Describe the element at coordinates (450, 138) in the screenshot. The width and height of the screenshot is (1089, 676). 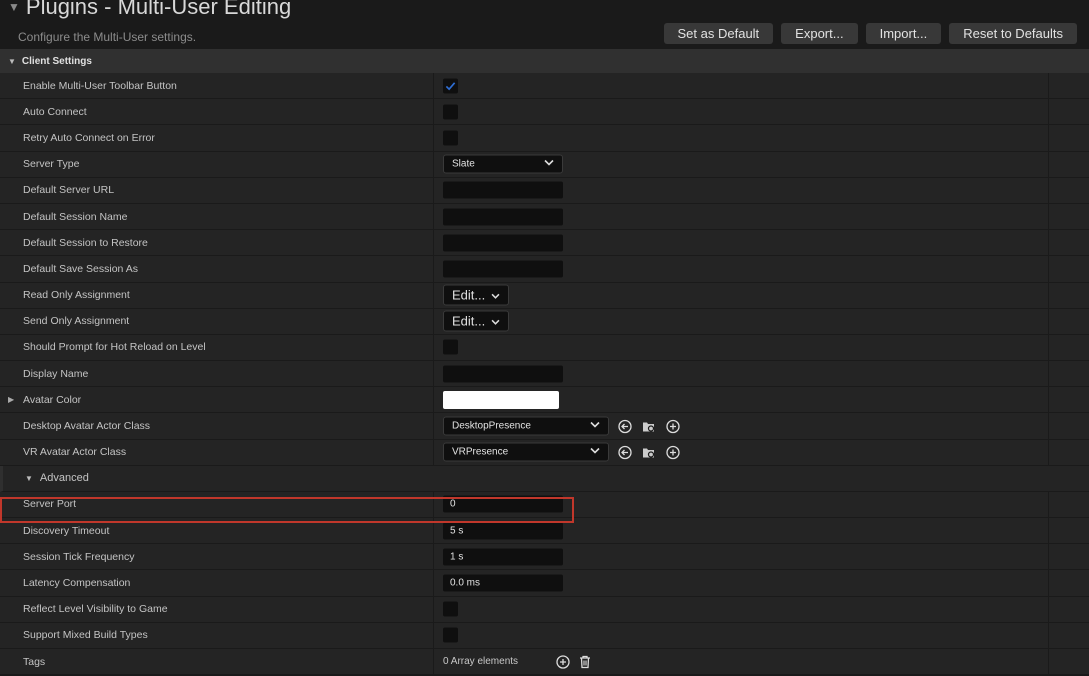
I see `retry-auto-connect-checkbox` at that location.